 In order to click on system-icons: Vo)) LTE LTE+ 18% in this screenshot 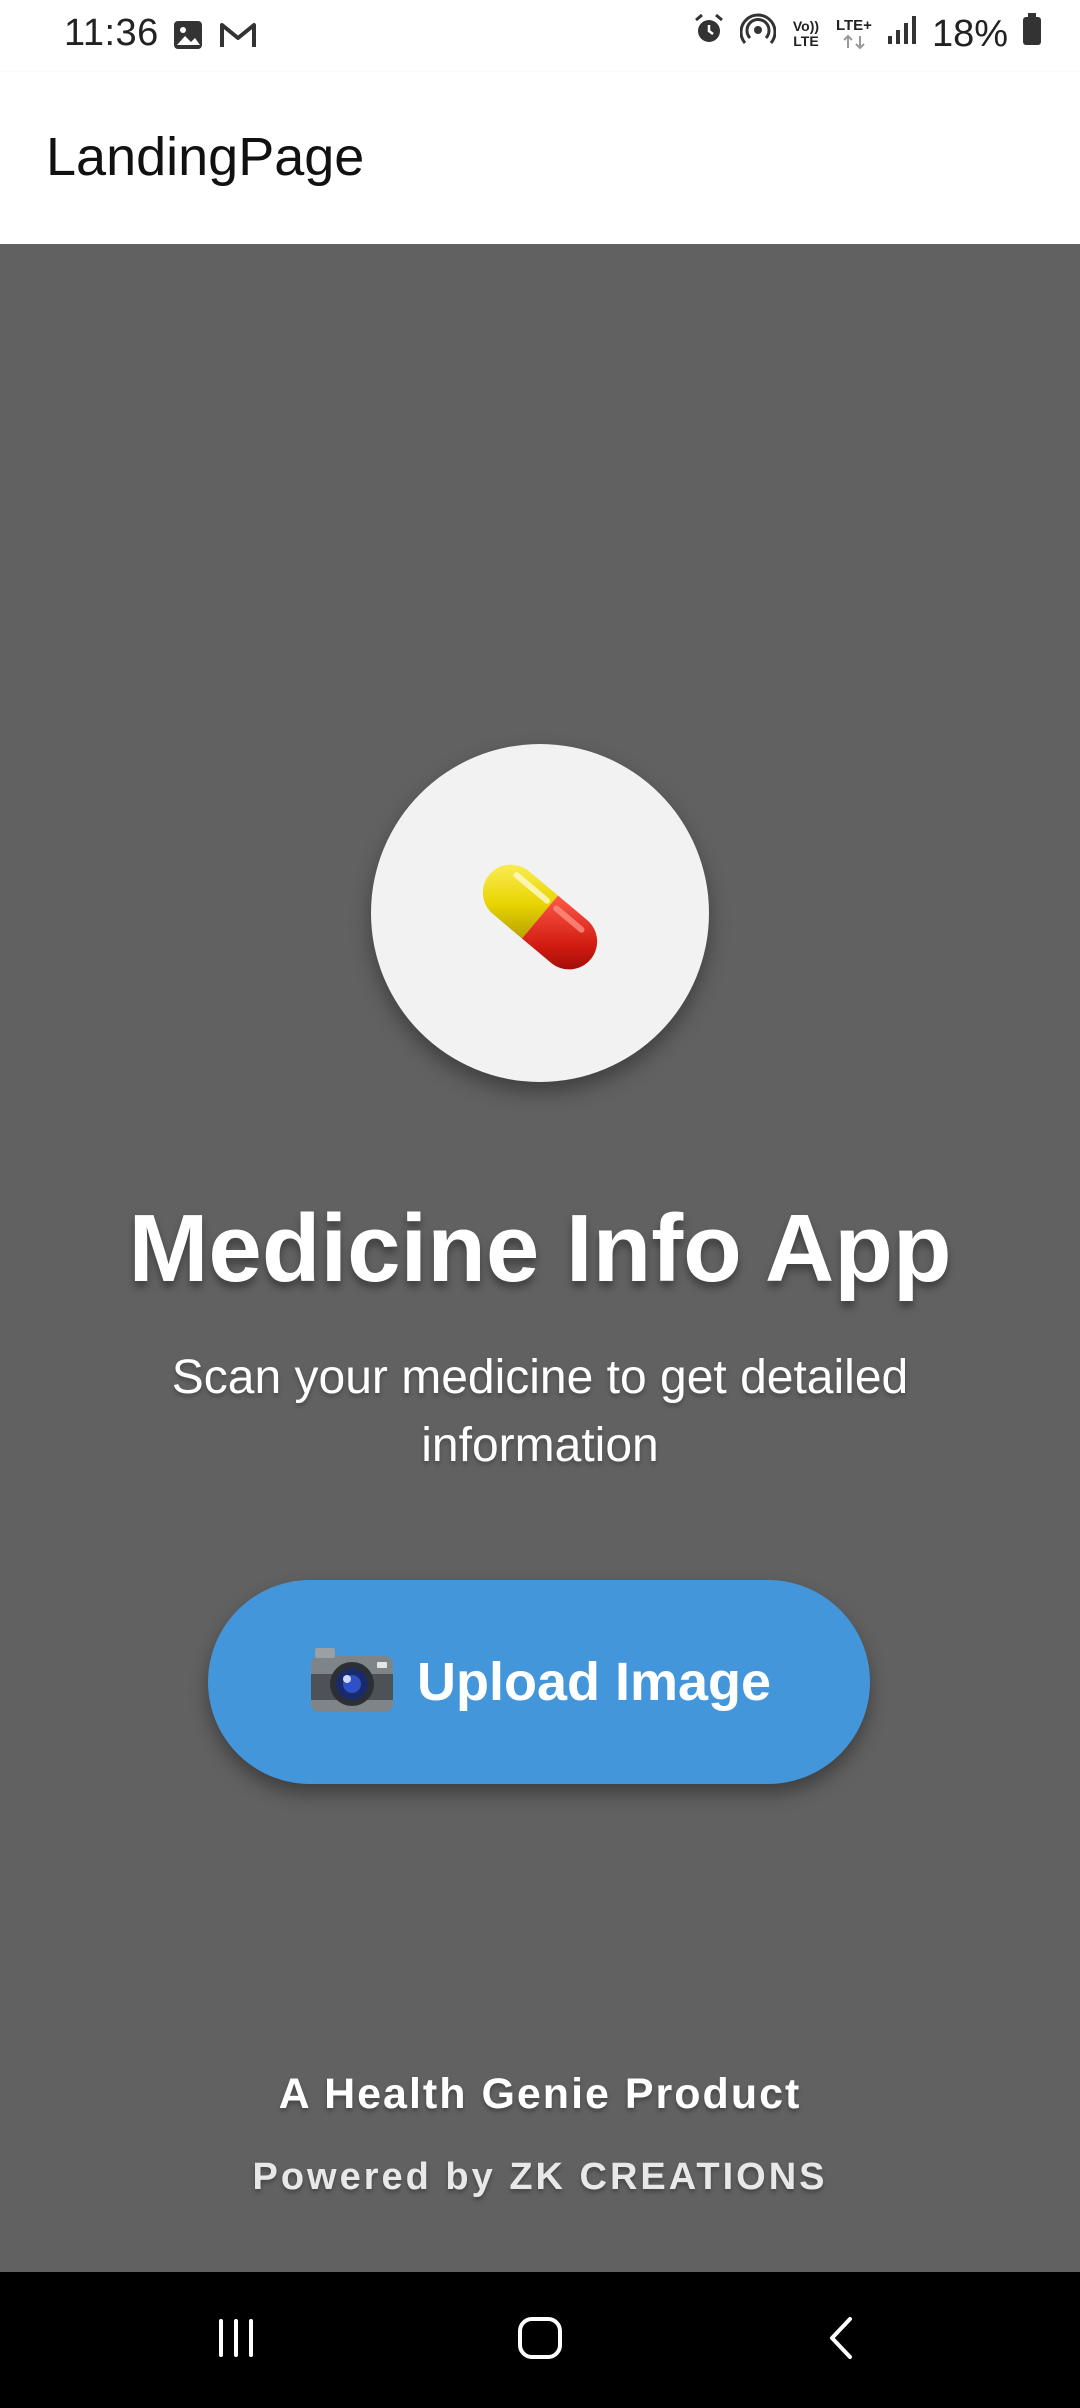, I will do `click(867, 34)`.